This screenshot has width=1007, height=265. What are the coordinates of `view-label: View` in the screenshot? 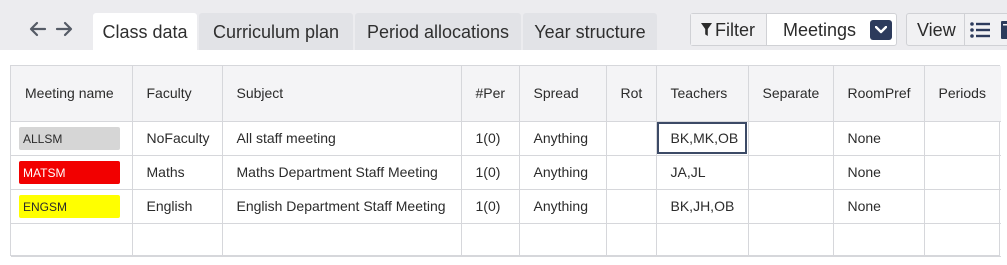 It's located at (936, 30).